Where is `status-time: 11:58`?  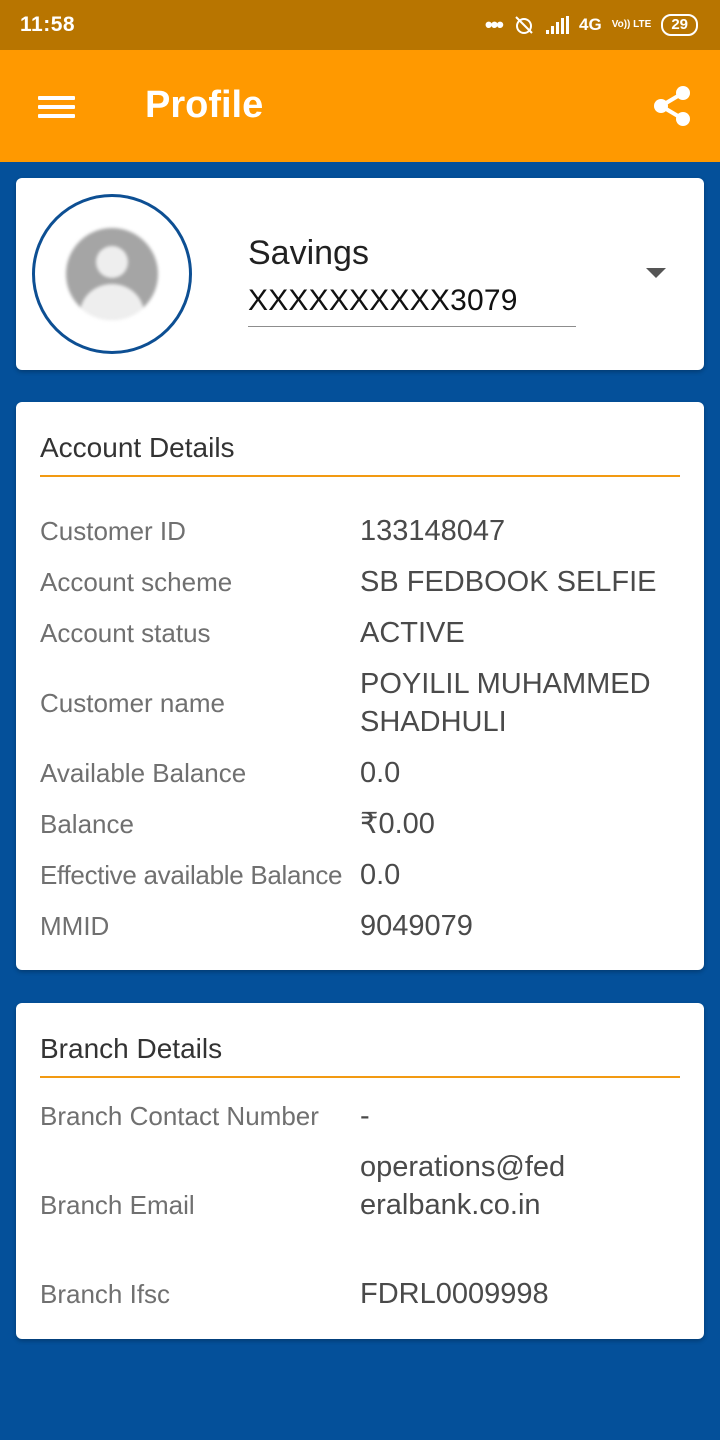
status-time: 11:58 is located at coordinates (48, 24).